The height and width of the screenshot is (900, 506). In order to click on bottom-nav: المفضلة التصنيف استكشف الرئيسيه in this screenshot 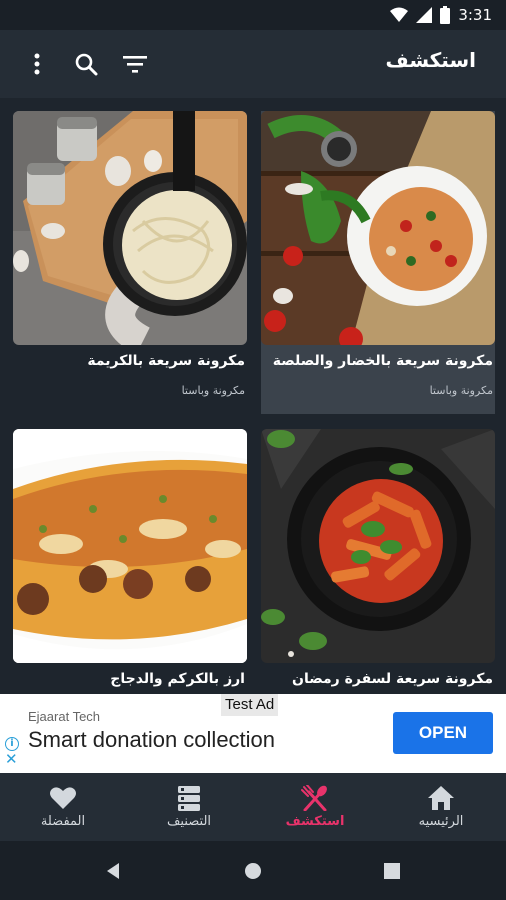, I will do `click(253, 807)`.